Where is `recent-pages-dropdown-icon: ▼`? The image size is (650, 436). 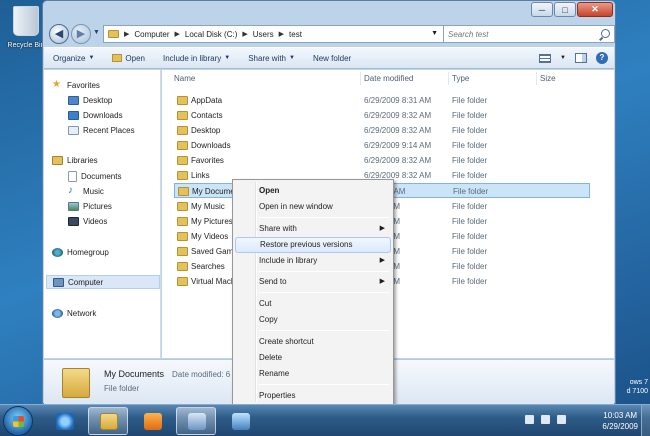
recent-pages-dropdown-icon: ▼ is located at coordinates (96, 32).